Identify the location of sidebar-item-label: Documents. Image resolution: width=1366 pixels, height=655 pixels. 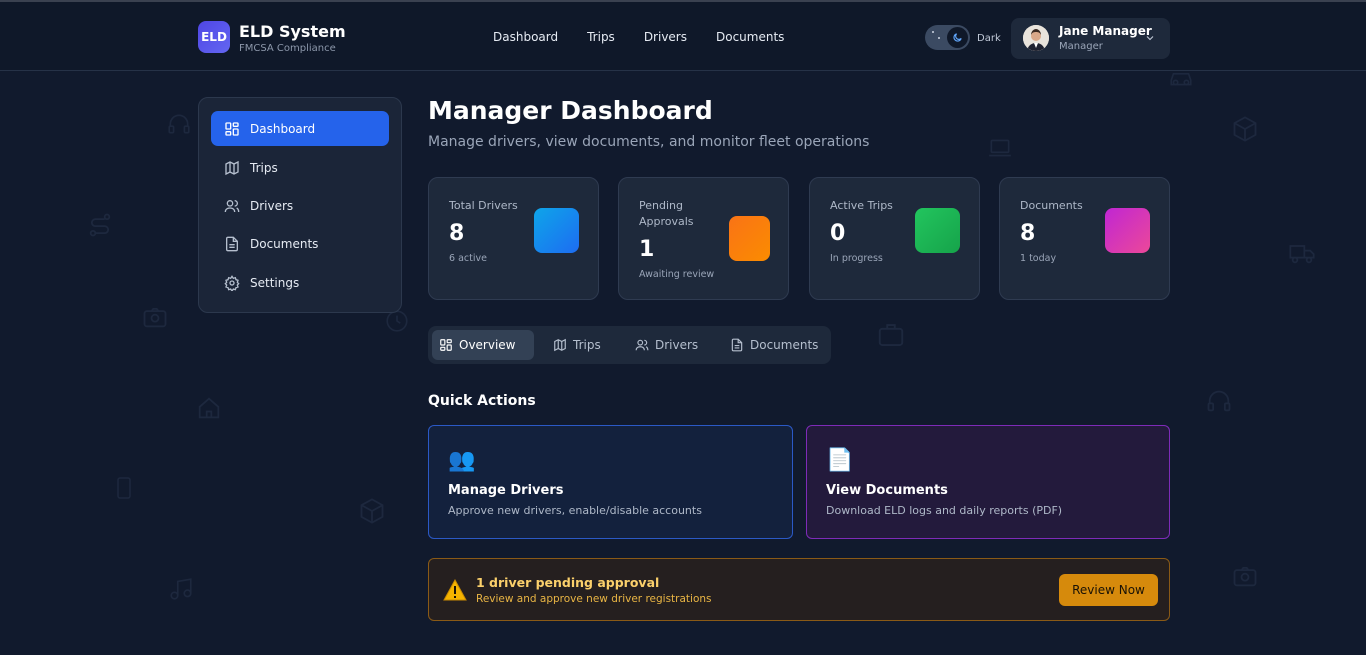
(284, 243).